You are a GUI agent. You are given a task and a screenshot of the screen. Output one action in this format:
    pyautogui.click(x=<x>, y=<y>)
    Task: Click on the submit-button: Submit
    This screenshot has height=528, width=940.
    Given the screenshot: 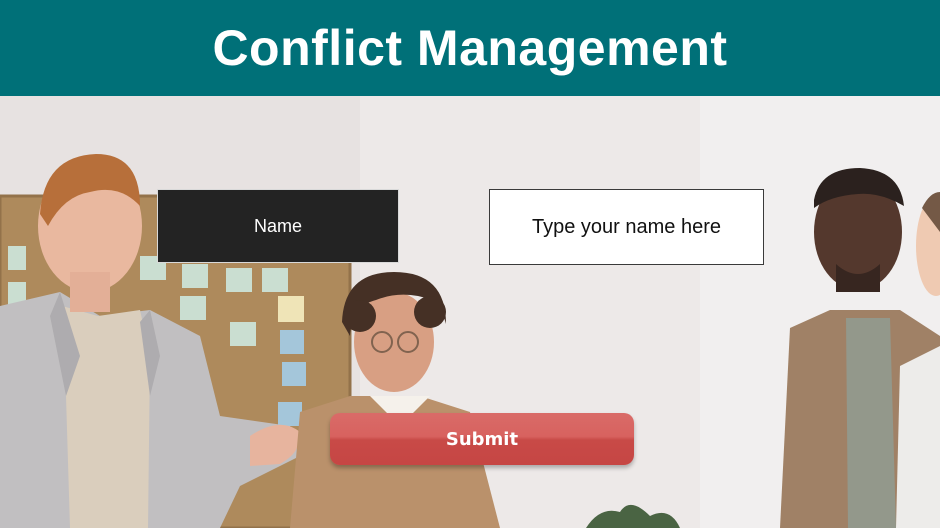 What is the action you would take?
    pyautogui.click(x=482, y=439)
    